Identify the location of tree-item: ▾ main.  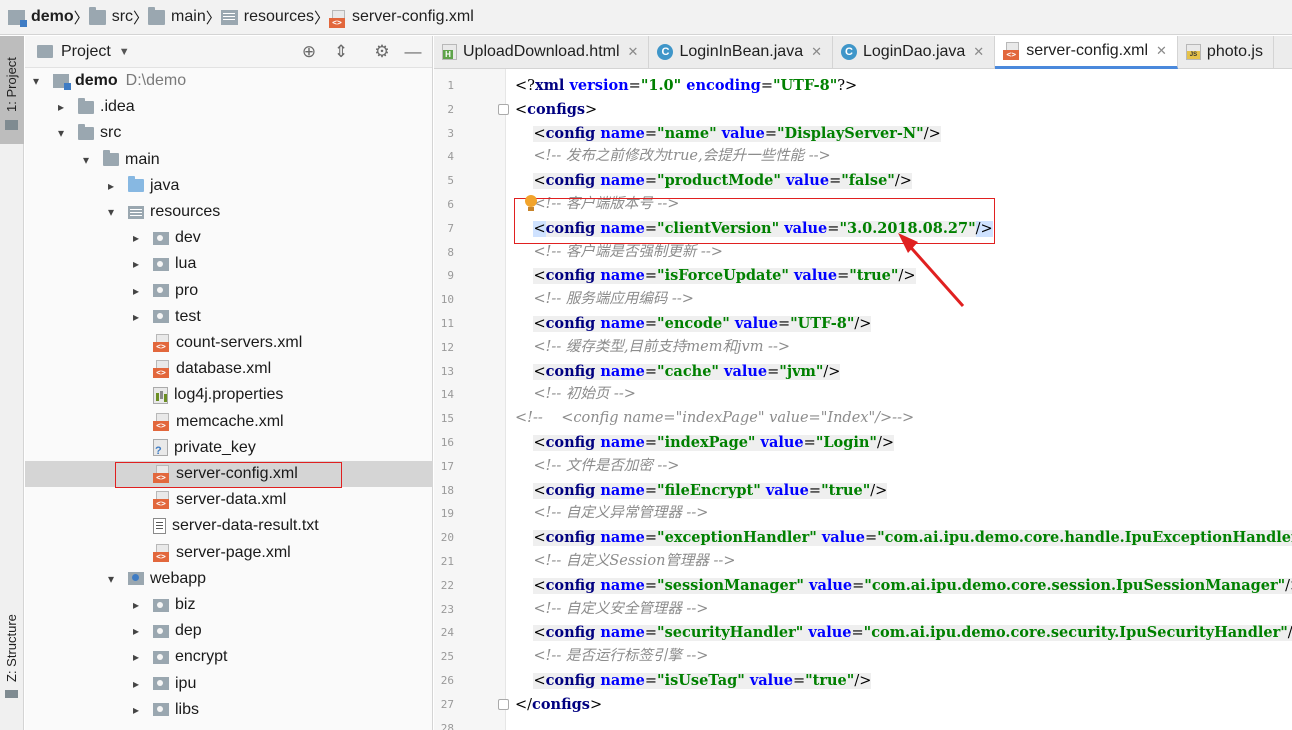
(229, 160).